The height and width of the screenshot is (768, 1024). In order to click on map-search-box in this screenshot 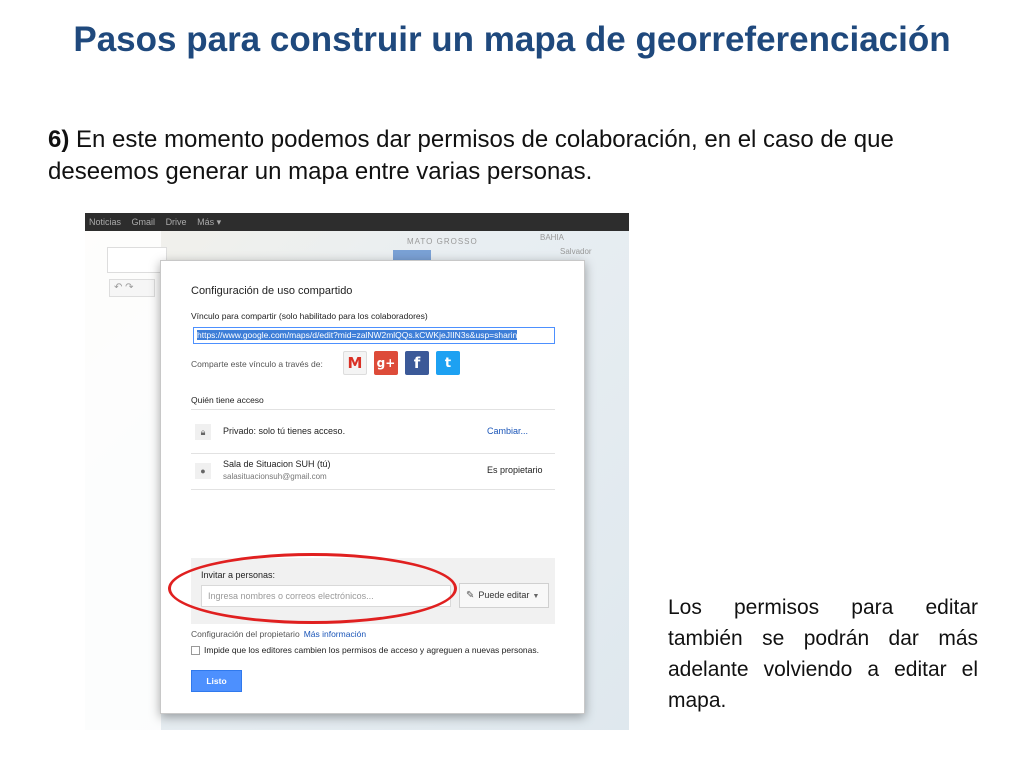, I will do `click(137, 260)`.